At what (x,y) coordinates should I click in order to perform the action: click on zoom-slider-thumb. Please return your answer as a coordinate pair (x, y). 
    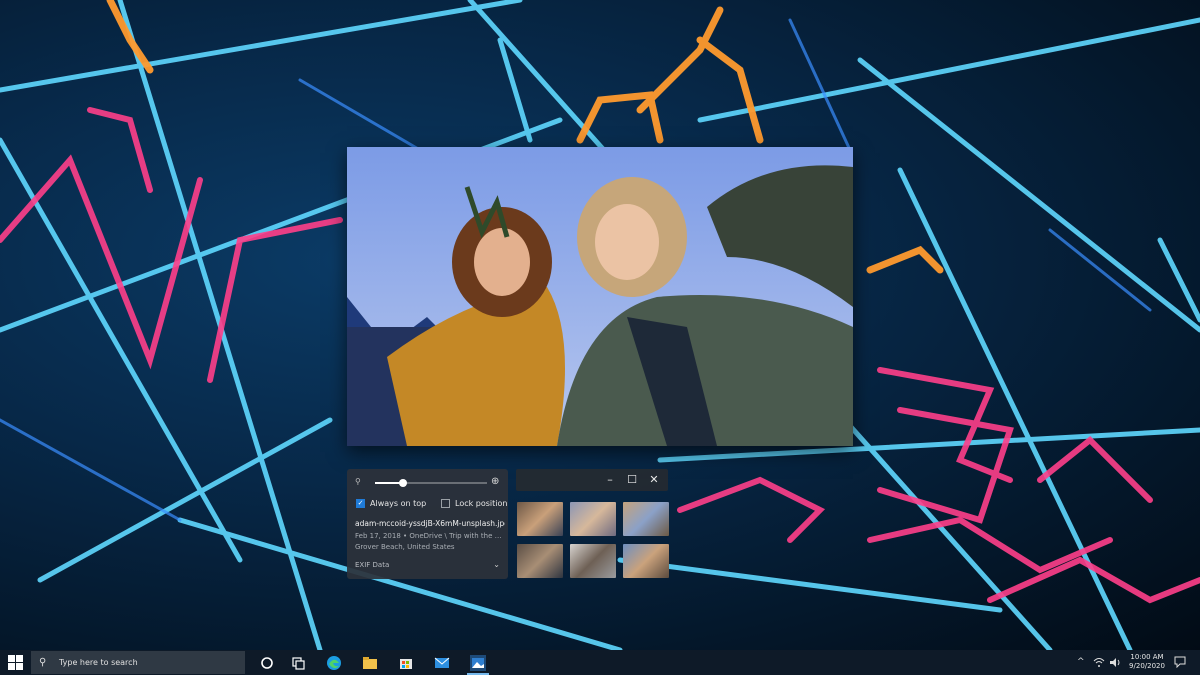
    Looking at the image, I should click on (403, 483).